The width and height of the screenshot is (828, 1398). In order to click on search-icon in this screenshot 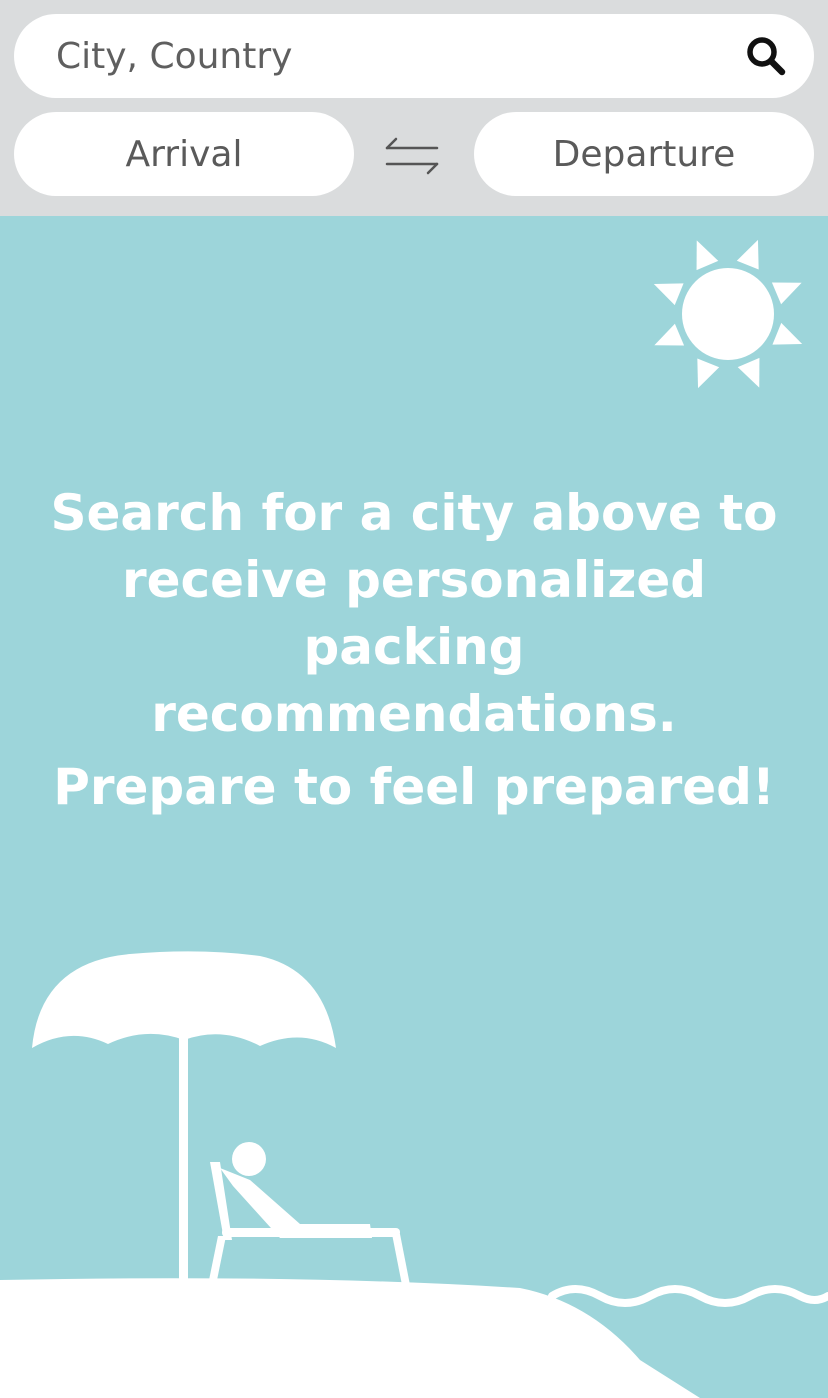, I will do `click(766, 56)`.